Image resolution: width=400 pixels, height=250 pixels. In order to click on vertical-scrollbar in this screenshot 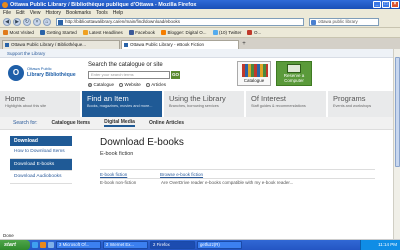, I will do `click(396, 144)`.